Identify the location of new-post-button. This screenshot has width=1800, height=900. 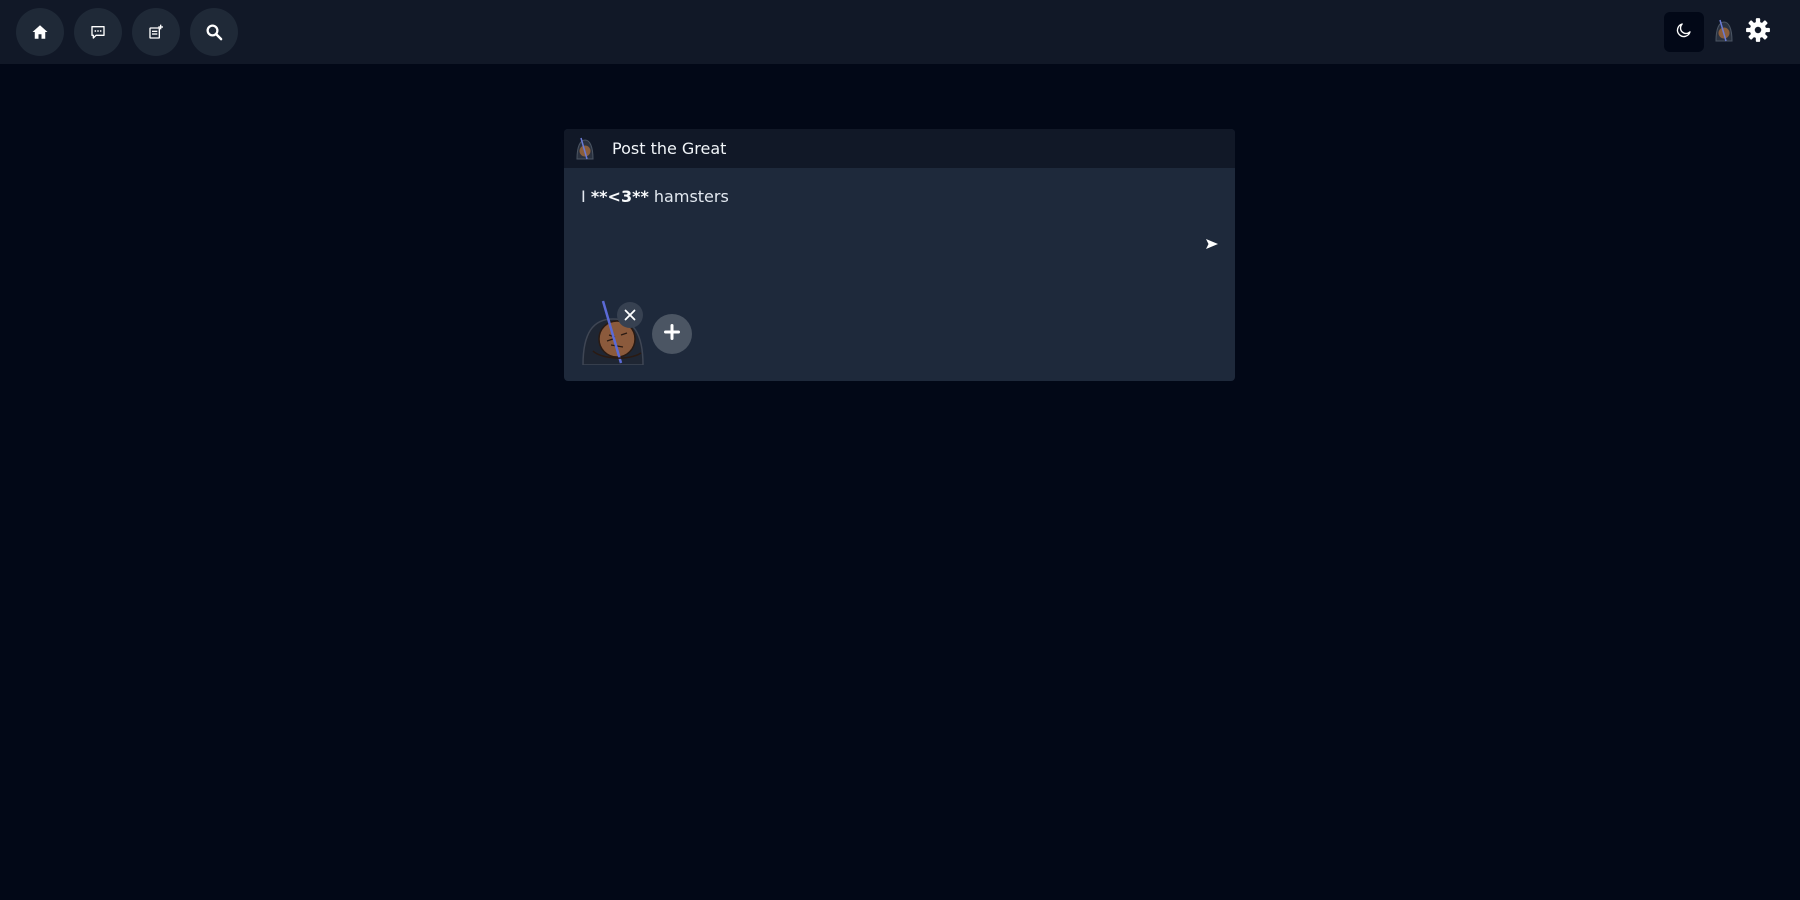
(156, 32).